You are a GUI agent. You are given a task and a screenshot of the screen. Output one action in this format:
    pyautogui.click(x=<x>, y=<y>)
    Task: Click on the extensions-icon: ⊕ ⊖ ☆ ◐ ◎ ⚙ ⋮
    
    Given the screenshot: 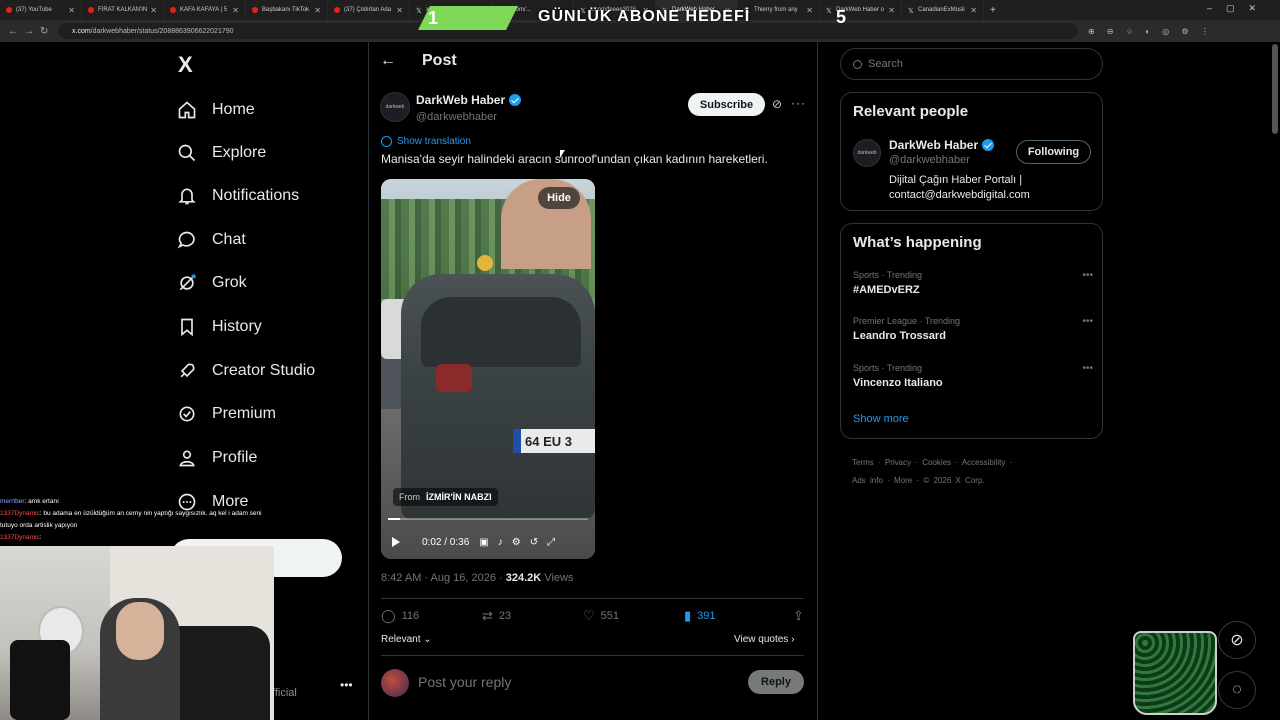 What is the action you would take?
    pyautogui.click(x=1151, y=31)
    